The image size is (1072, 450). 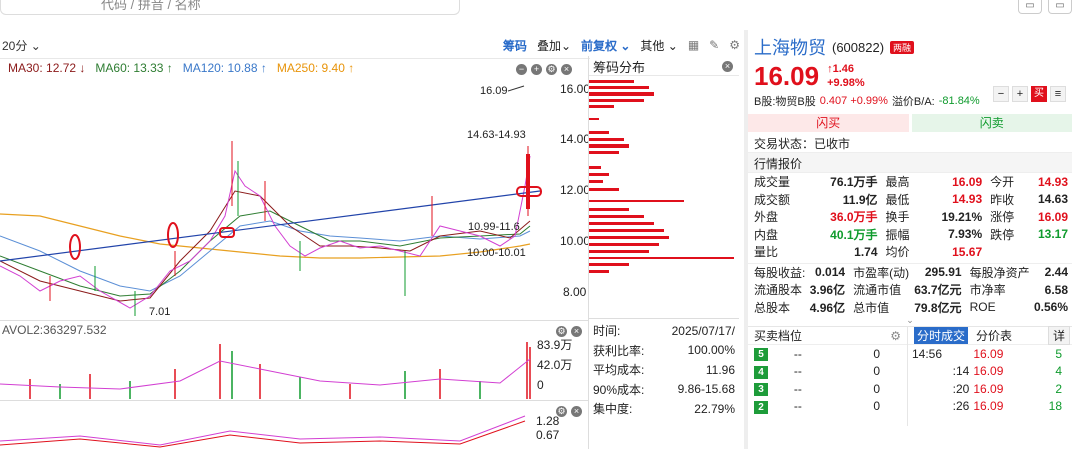 I want to click on indicator-line, so click(x=262, y=430).